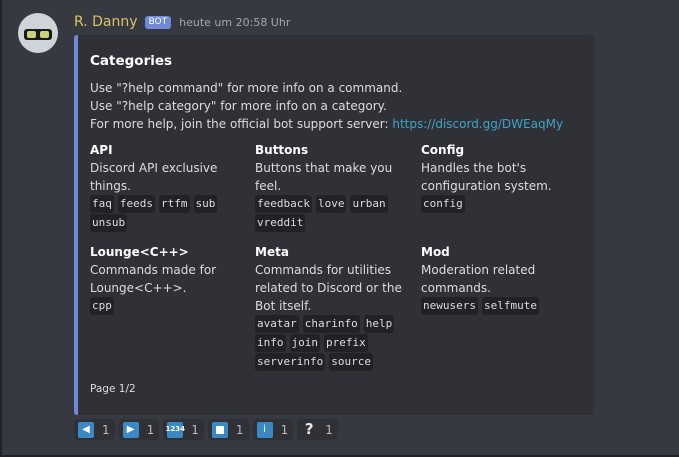 Image resolution: width=679 pixels, height=457 pixels. I want to click on arrow-forward-icon: ▶, so click(130, 429).